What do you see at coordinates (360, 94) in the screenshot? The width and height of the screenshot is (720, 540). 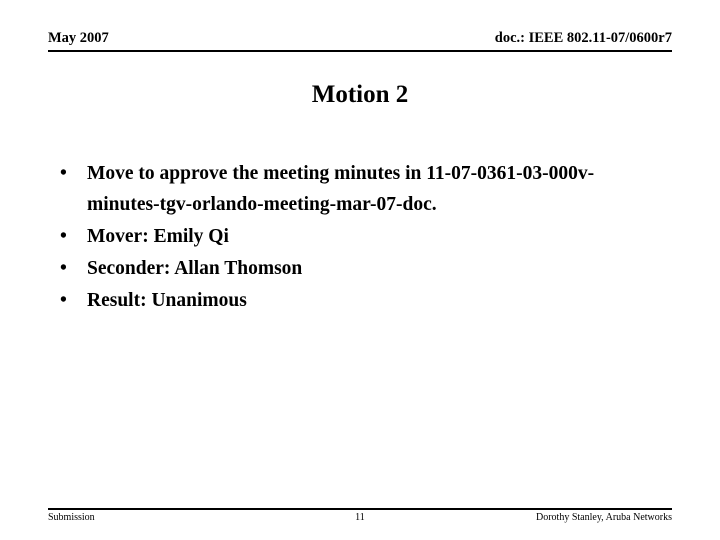 I see `slide-title: Motion 2` at bounding box center [360, 94].